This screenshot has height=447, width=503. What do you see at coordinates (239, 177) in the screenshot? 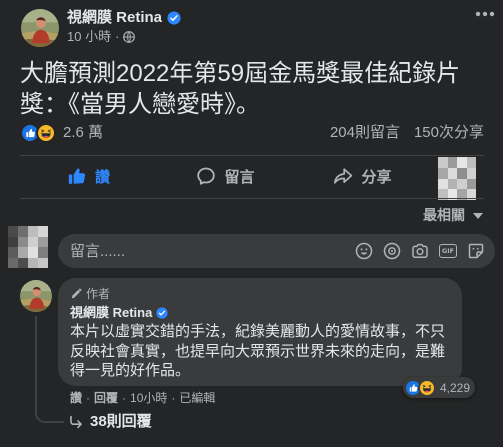
I see `comment-button-label: 留言` at bounding box center [239, 177].